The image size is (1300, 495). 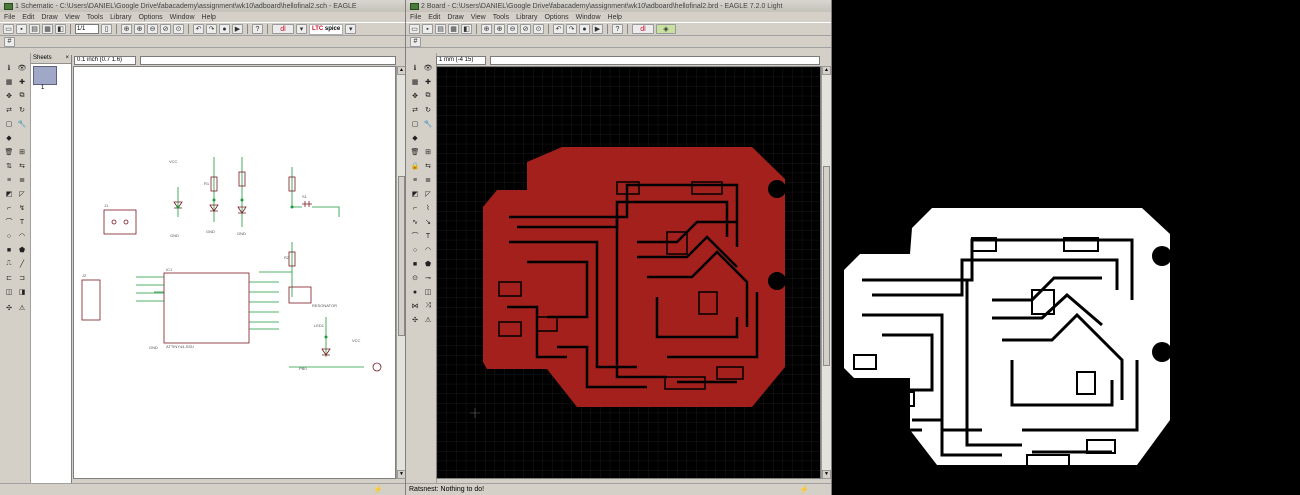 What do you see at coordinates (415, 292) in the screenshot?
I see `hole-icon: ●` at bounding box center [415, 292].